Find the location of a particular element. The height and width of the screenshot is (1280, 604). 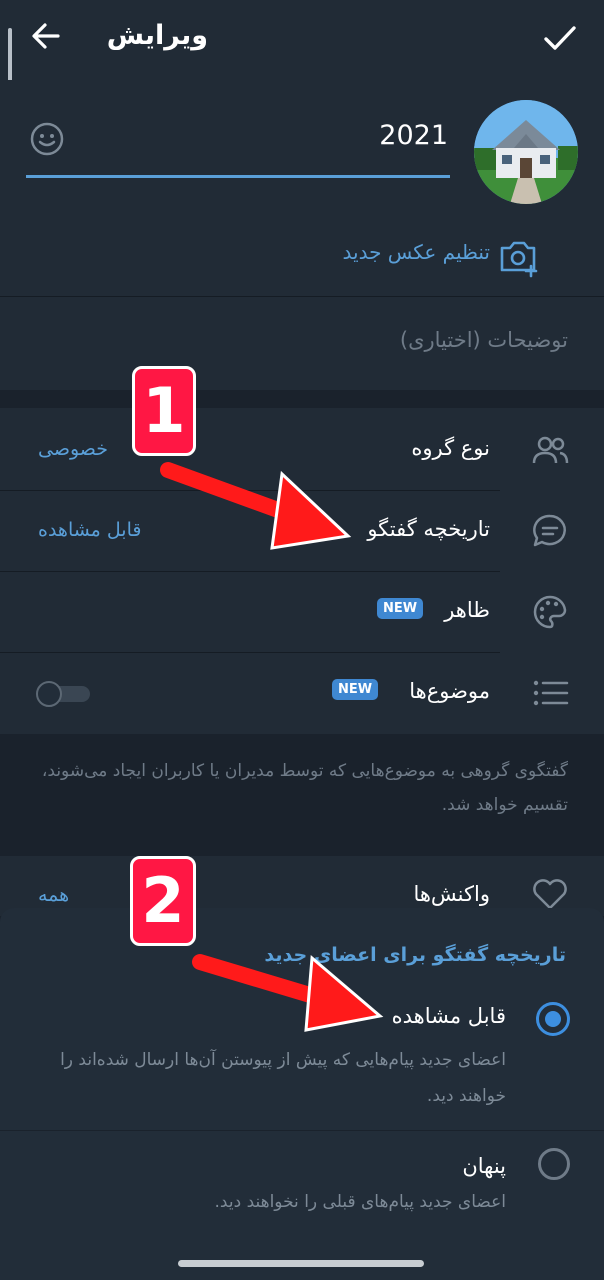

annotation-marker-2: 2 is located at coordinates (163, 901).